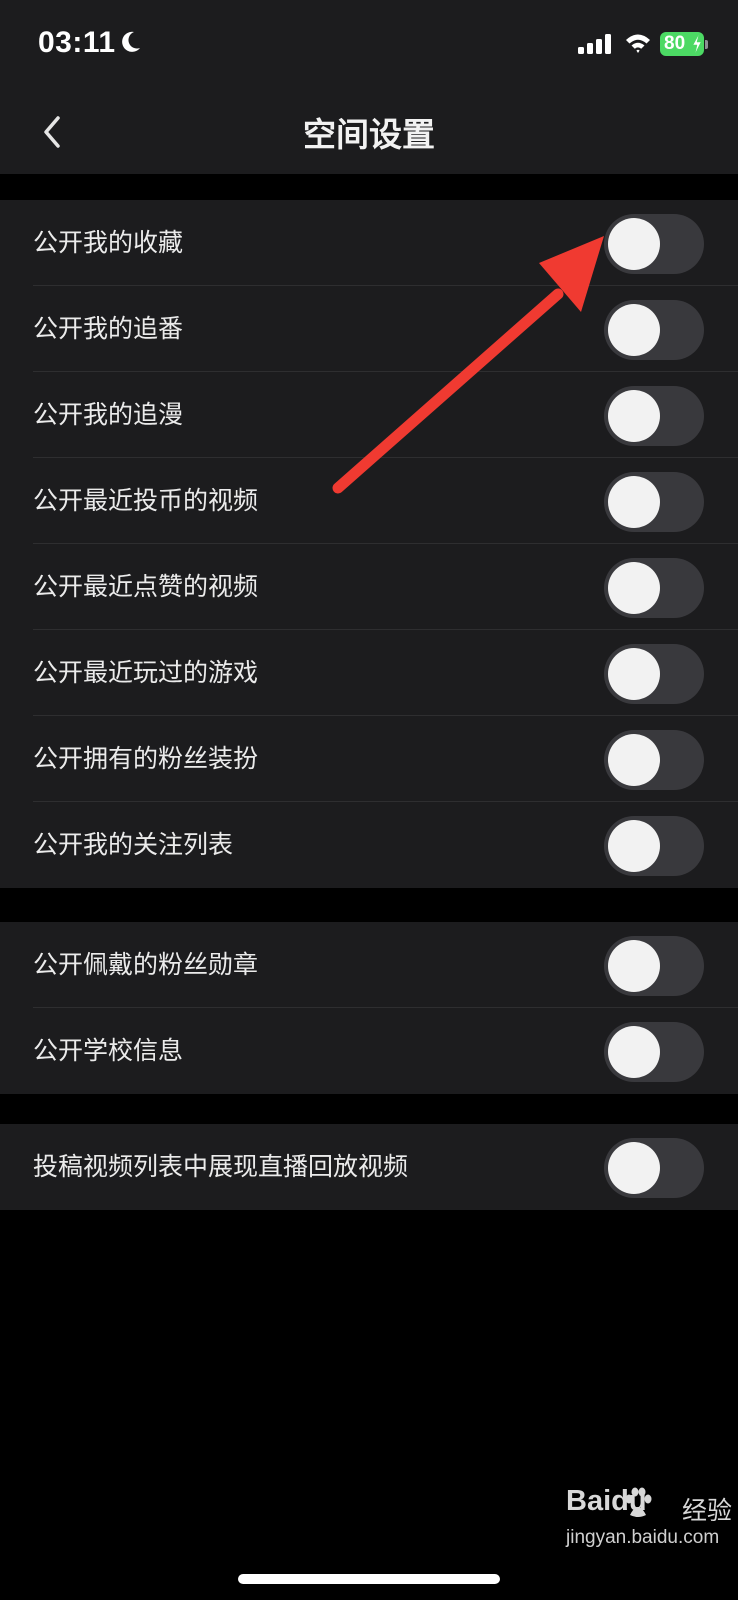  Describe the element at coordinates (146, 500) in the screenshot. I see `setting-label: 公开最近投币的视频` at that location.